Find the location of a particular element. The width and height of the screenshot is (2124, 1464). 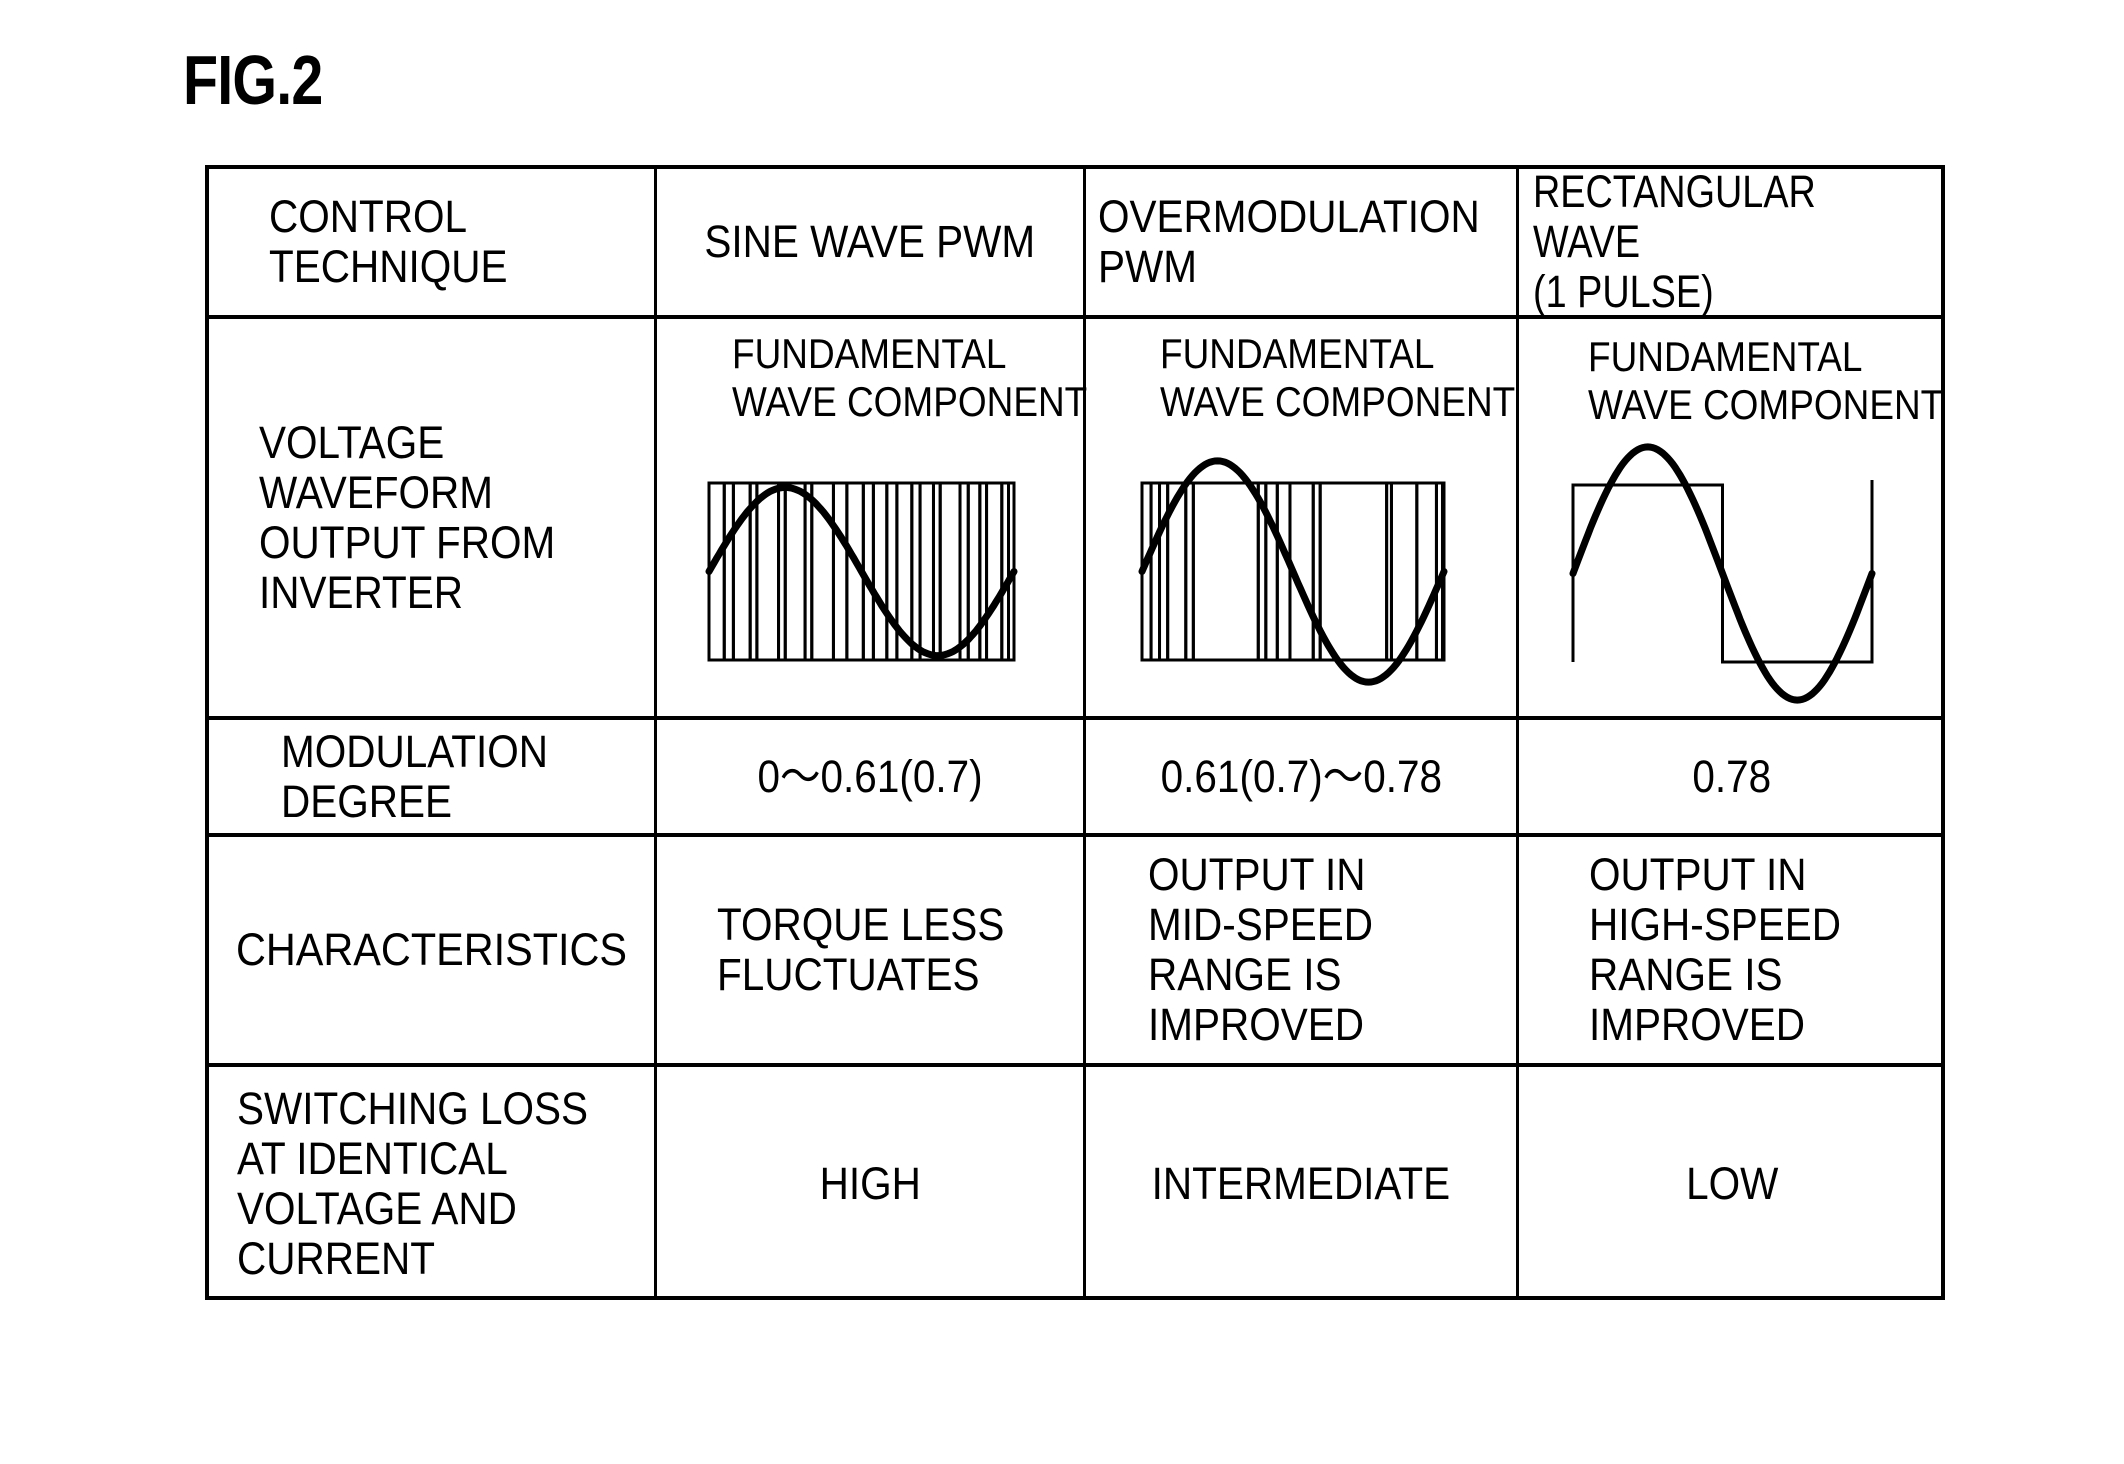

modulation-degree-value: 0.61(0.7)～0.78 is located at coordinates (1301, 776).